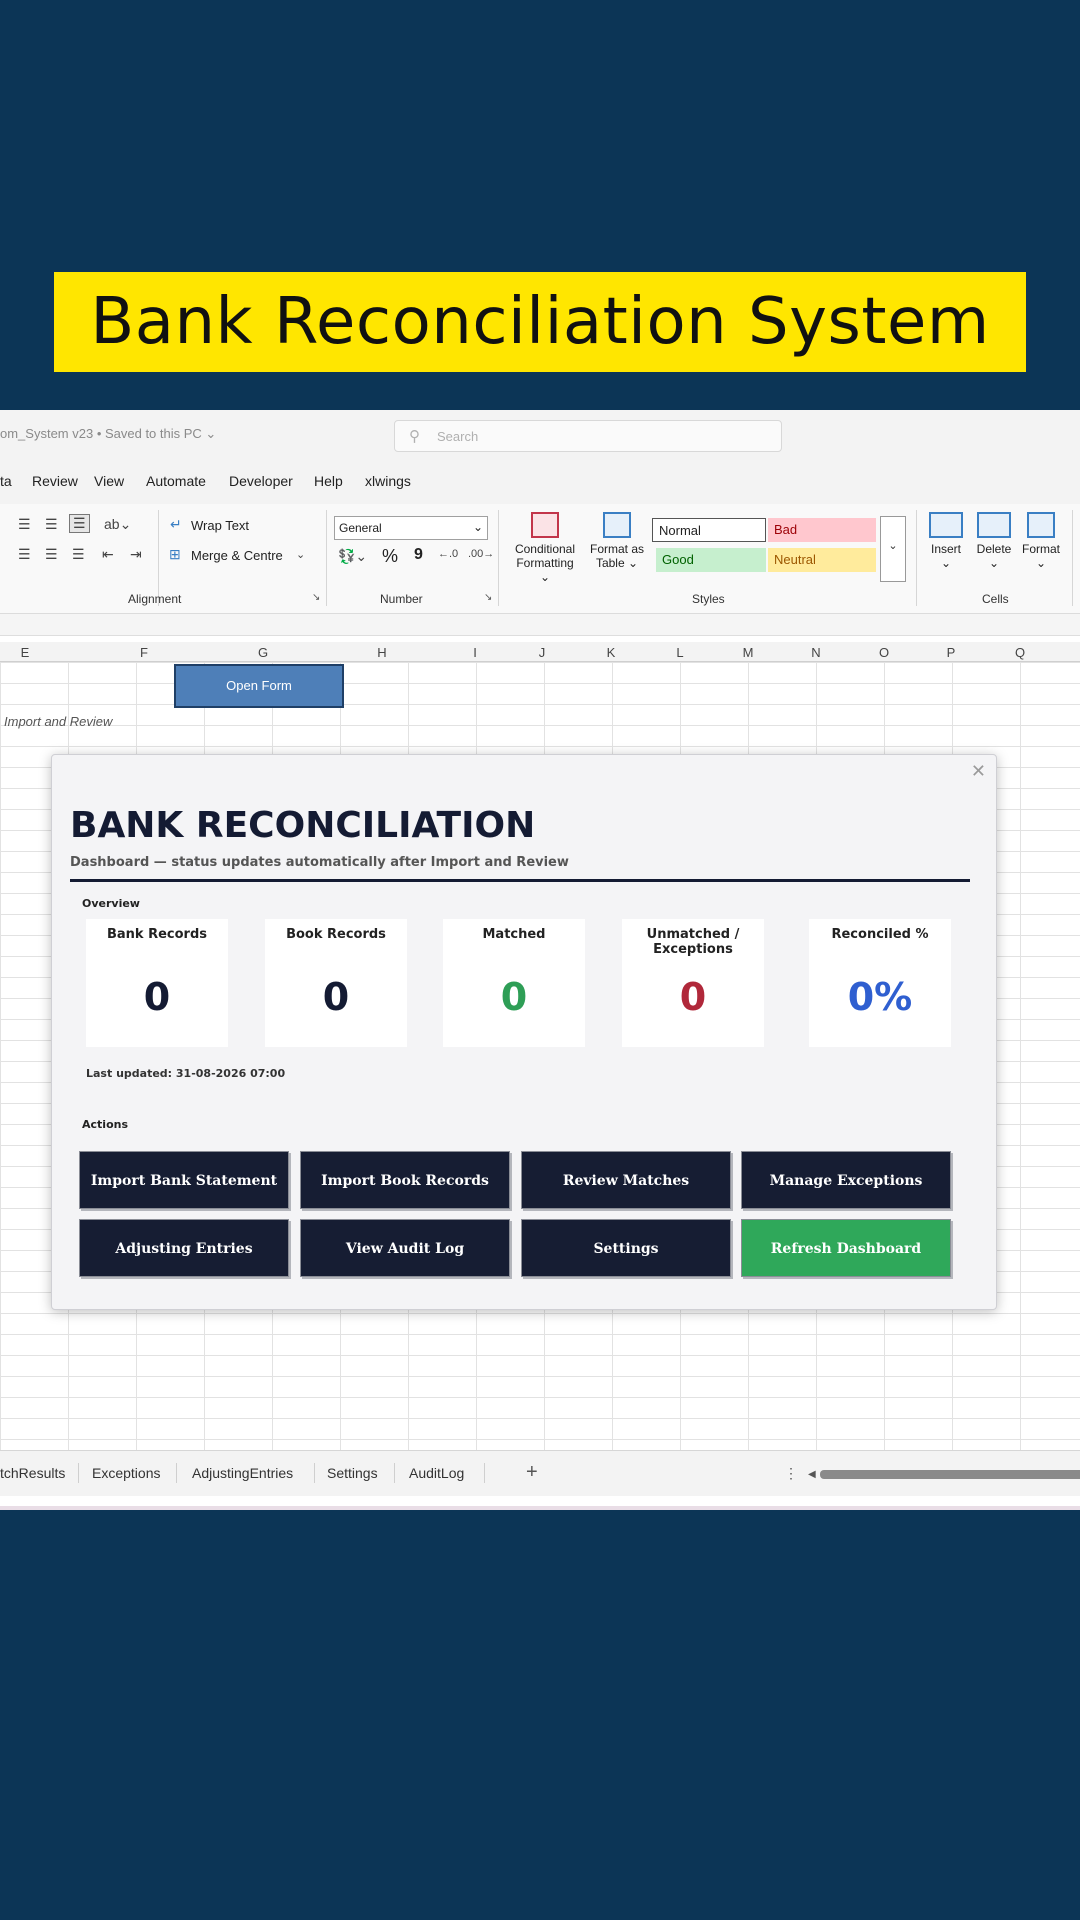 The image size is (1080, 1920). What do you see at coordinates (475, 652) in the screenshot?
I see `column-header: I` at bounding box center [475, 652].